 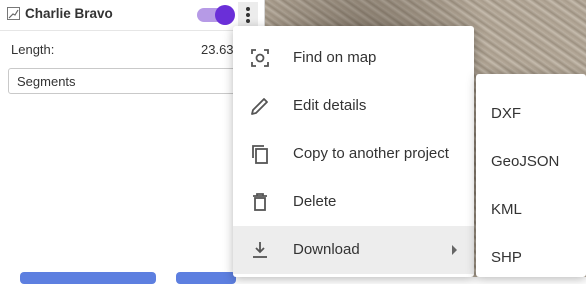 What do you see at coordinates (46, 81) in the screenshot?
I see `display-mode-value: Segments` at bounding box center [46, 81].